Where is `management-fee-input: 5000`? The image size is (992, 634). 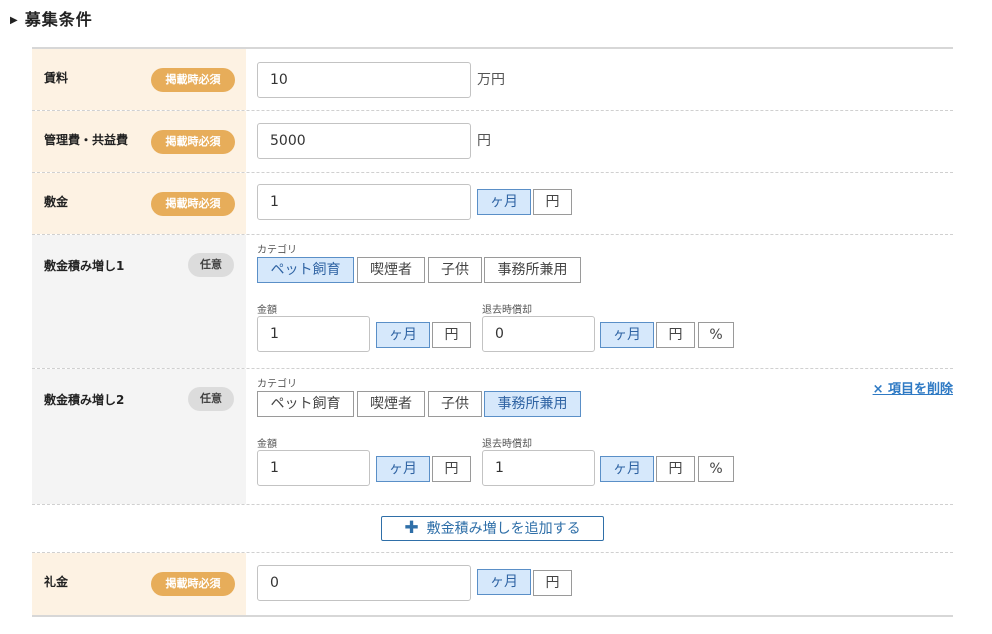 management-fee-input: 5000 is located at coordinates (364, 141).